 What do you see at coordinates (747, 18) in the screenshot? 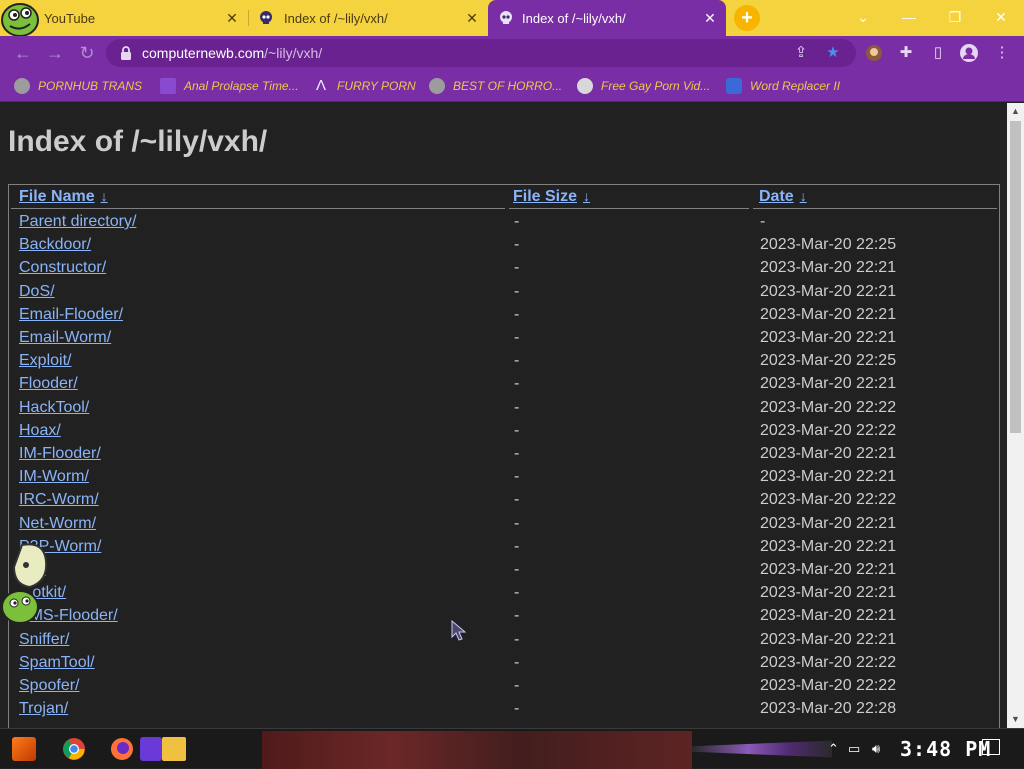
I see `new-tab-button: +` at bounding box center [747, 18].